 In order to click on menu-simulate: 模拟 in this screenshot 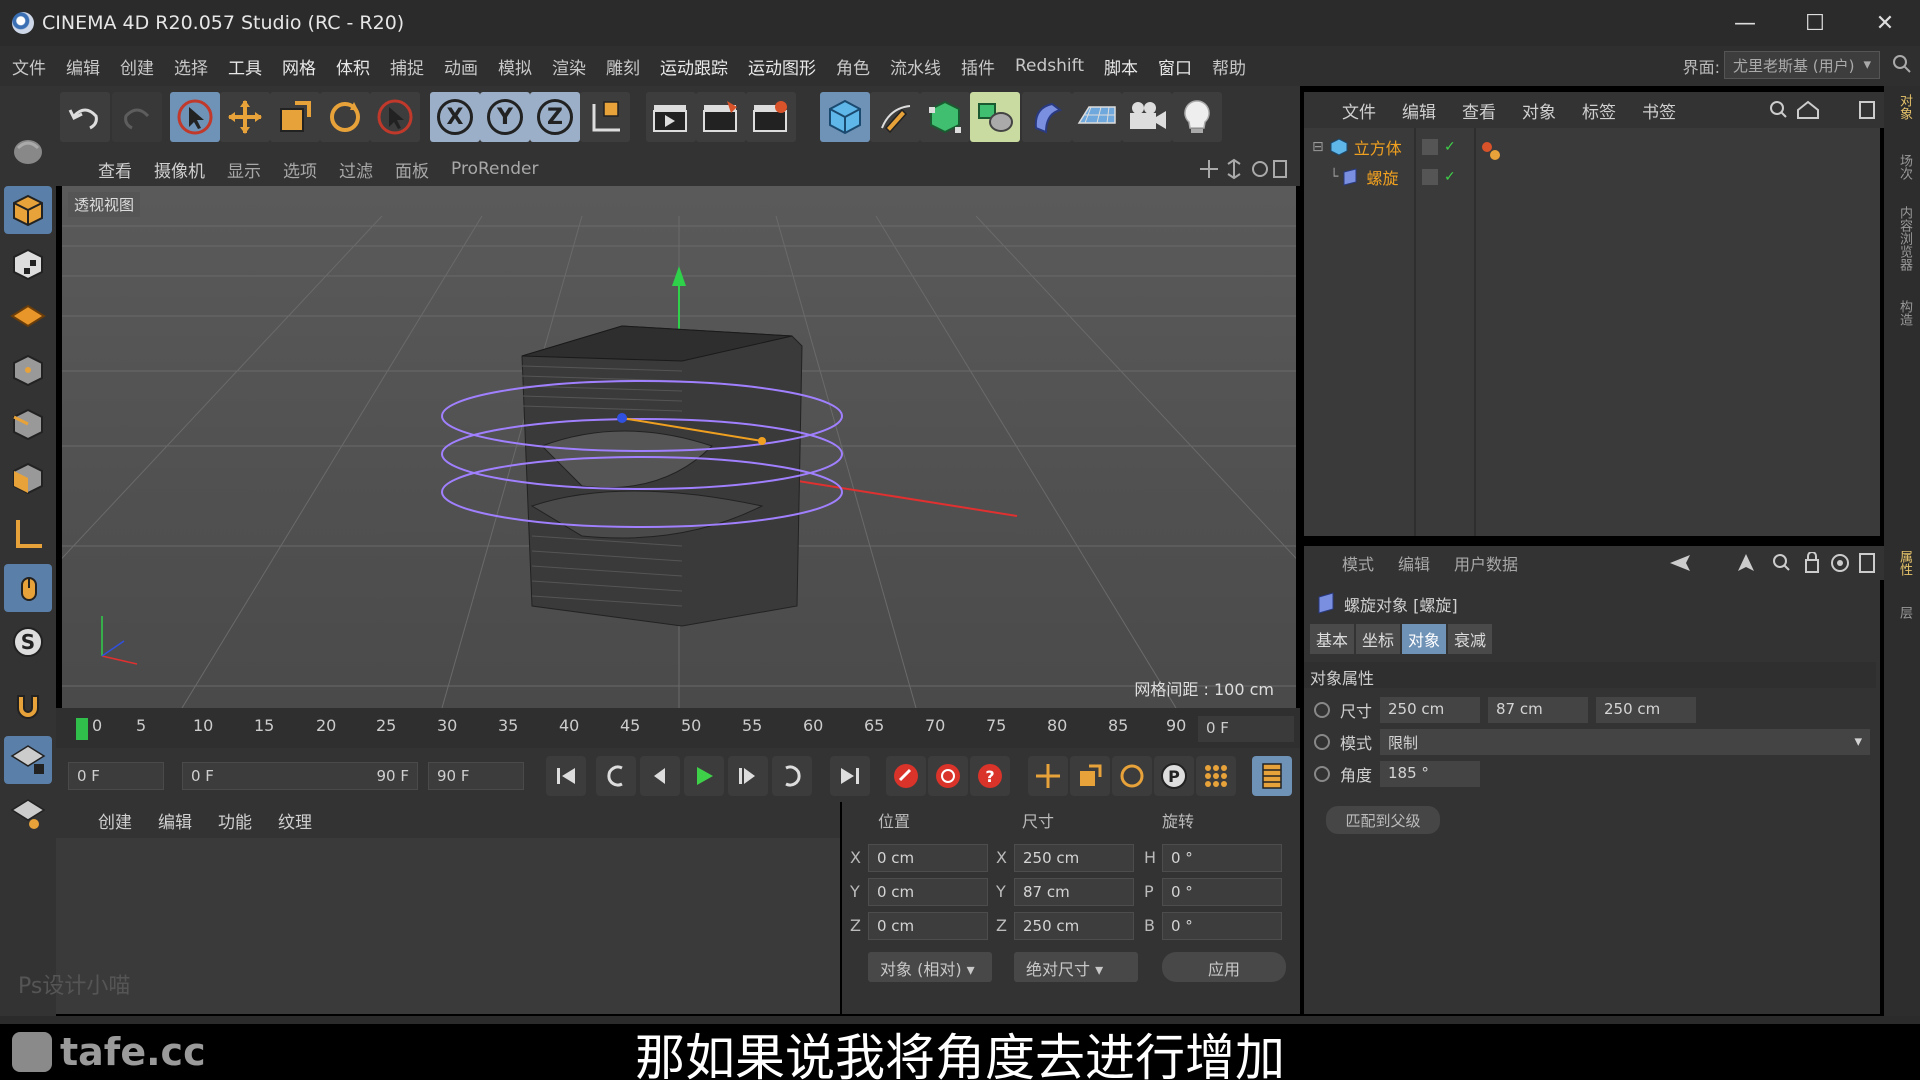, I will do `click(515, 66)`.